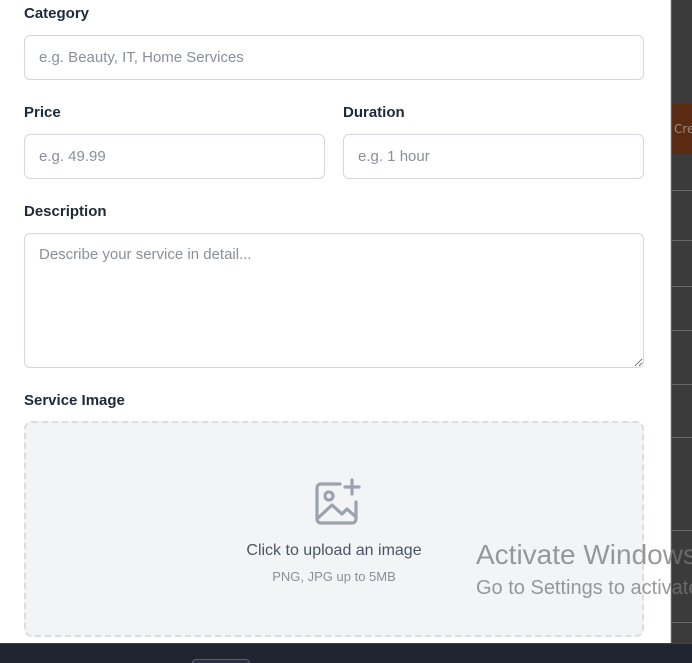 The height and width of the screenshot is (663, 692). I want to click on taskbar, so click(346, 653).